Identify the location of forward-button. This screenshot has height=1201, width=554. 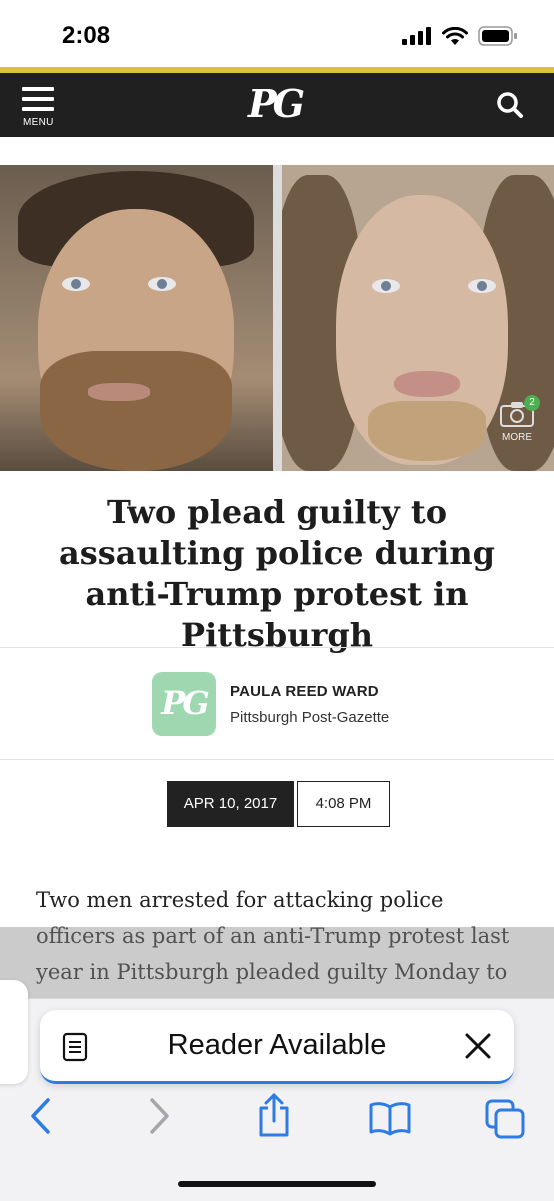
(159, 1118).